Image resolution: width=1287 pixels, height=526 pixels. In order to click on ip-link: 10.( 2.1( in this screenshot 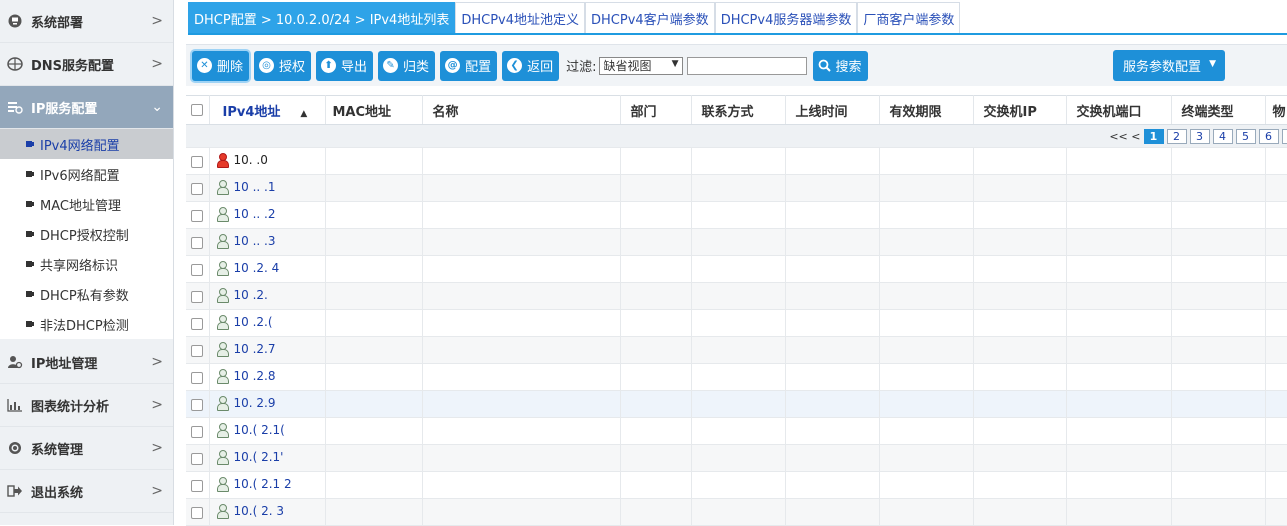, I will do `click(250, 430)`.